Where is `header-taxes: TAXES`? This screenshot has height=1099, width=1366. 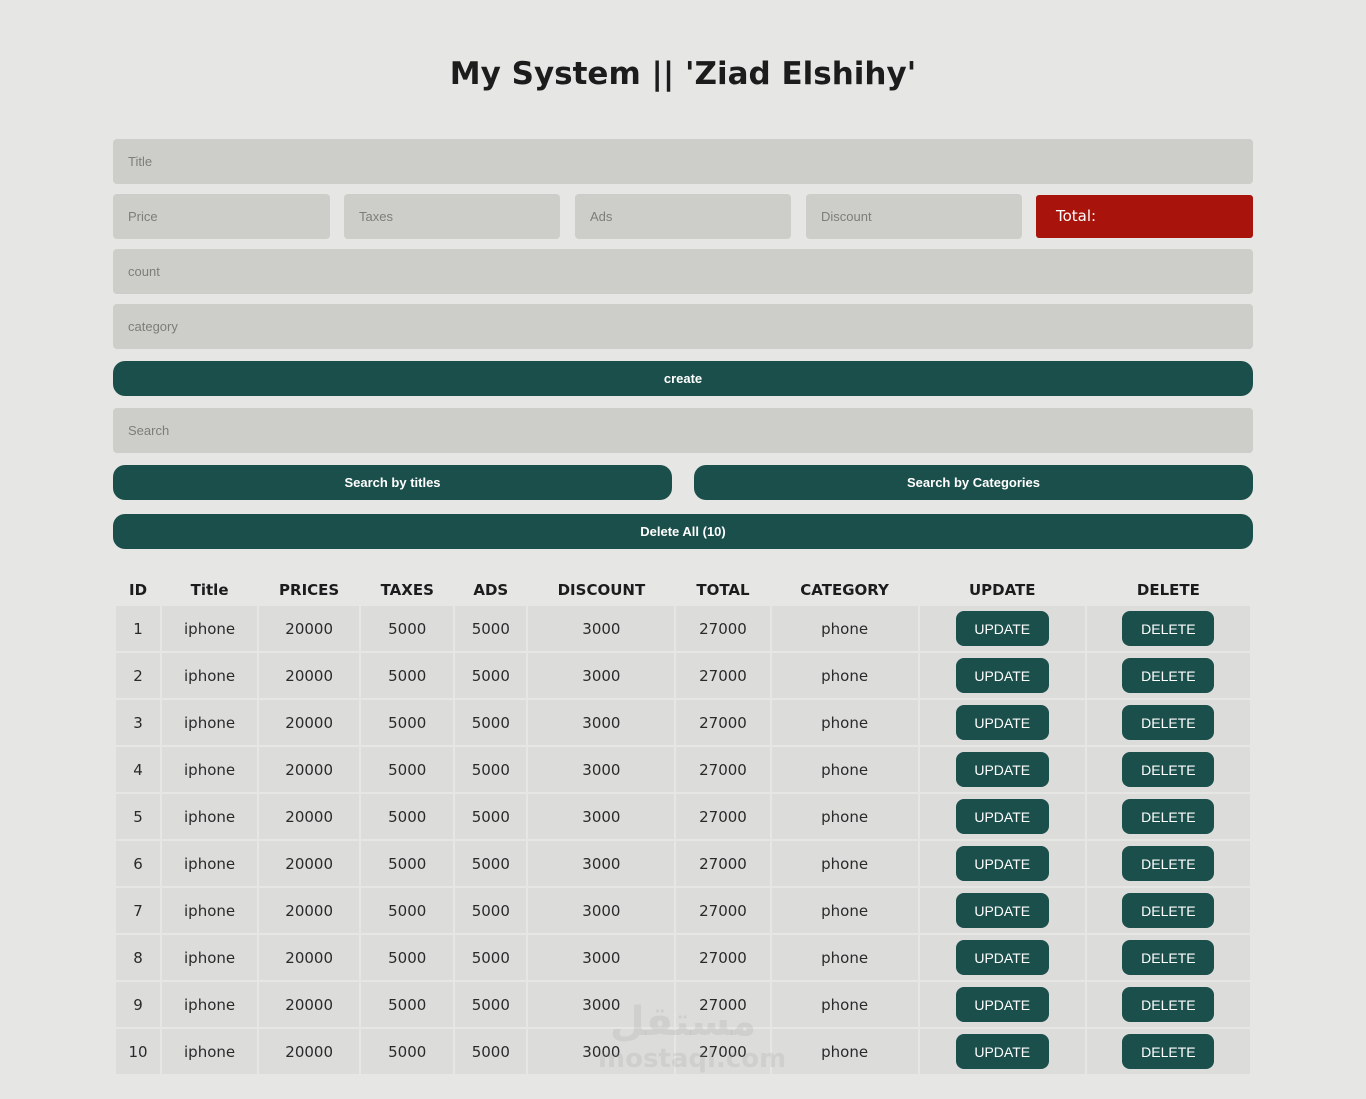 header-taxes: TAXES is located at coordinates (407, 590).